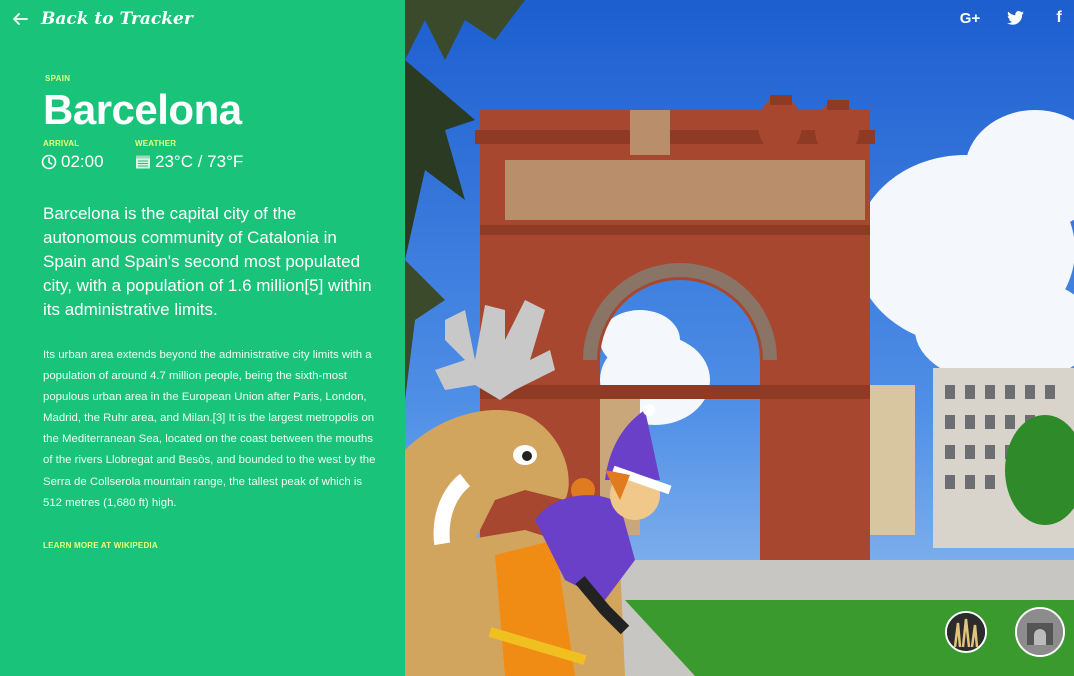  I want to click on facebook-button: f, so click(1059, 18).